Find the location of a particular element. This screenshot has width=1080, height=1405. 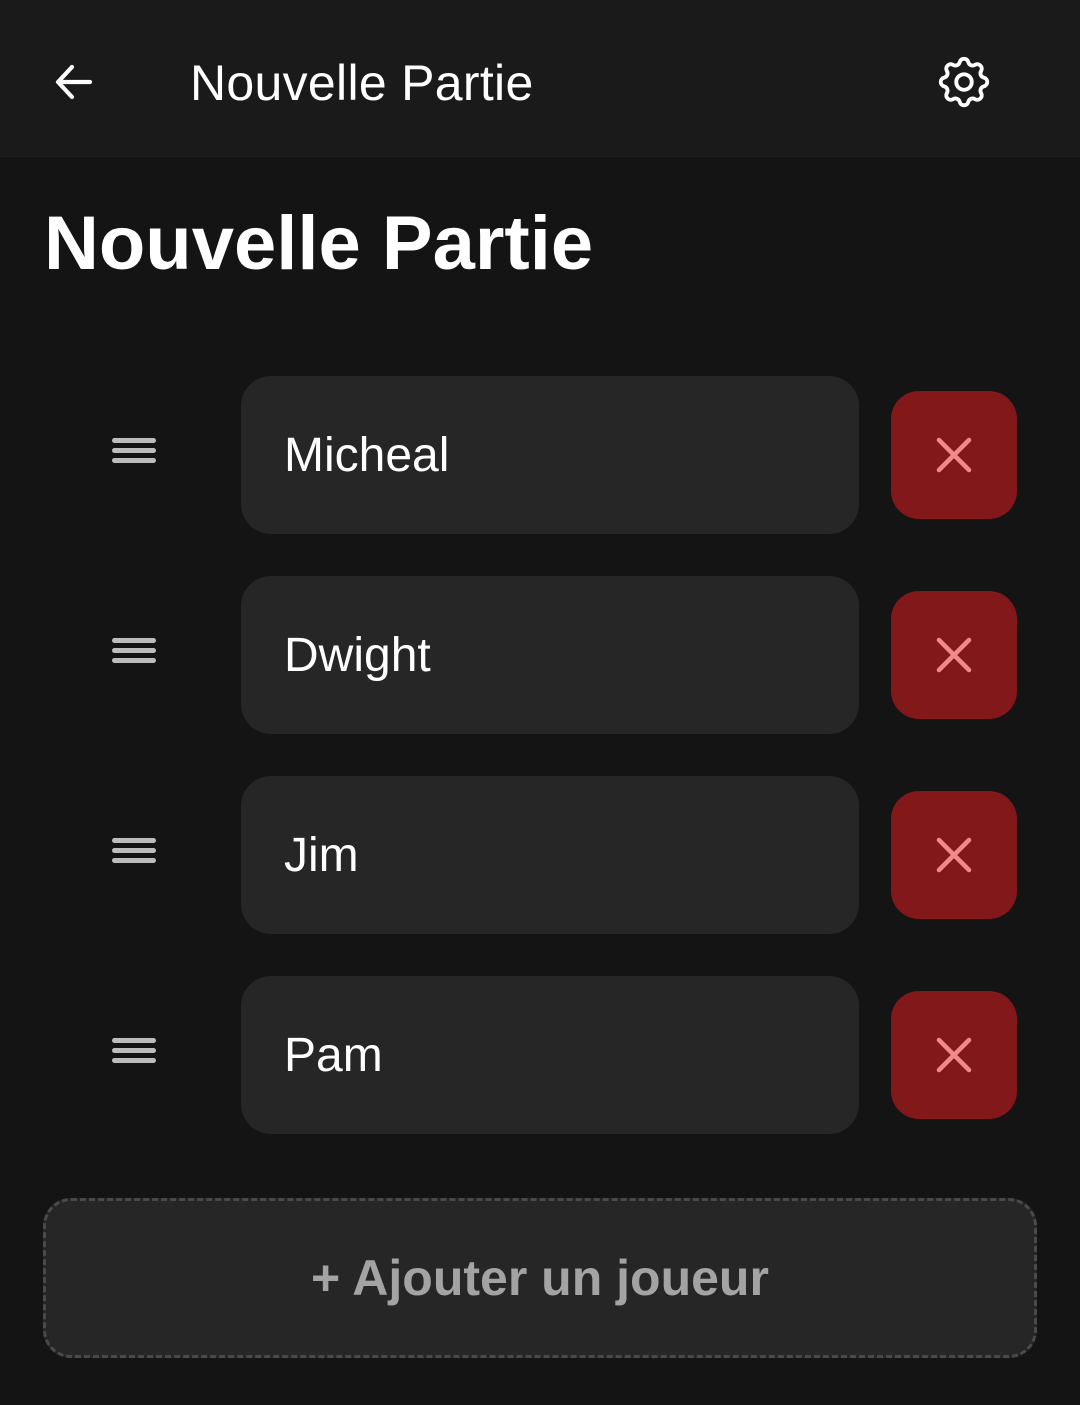

settings-button is located at coordinates (964, 82).